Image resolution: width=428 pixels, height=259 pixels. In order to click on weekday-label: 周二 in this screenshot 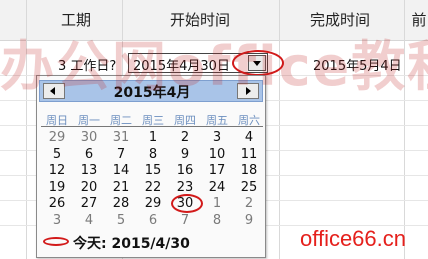, I will do `click(121, 120)`.